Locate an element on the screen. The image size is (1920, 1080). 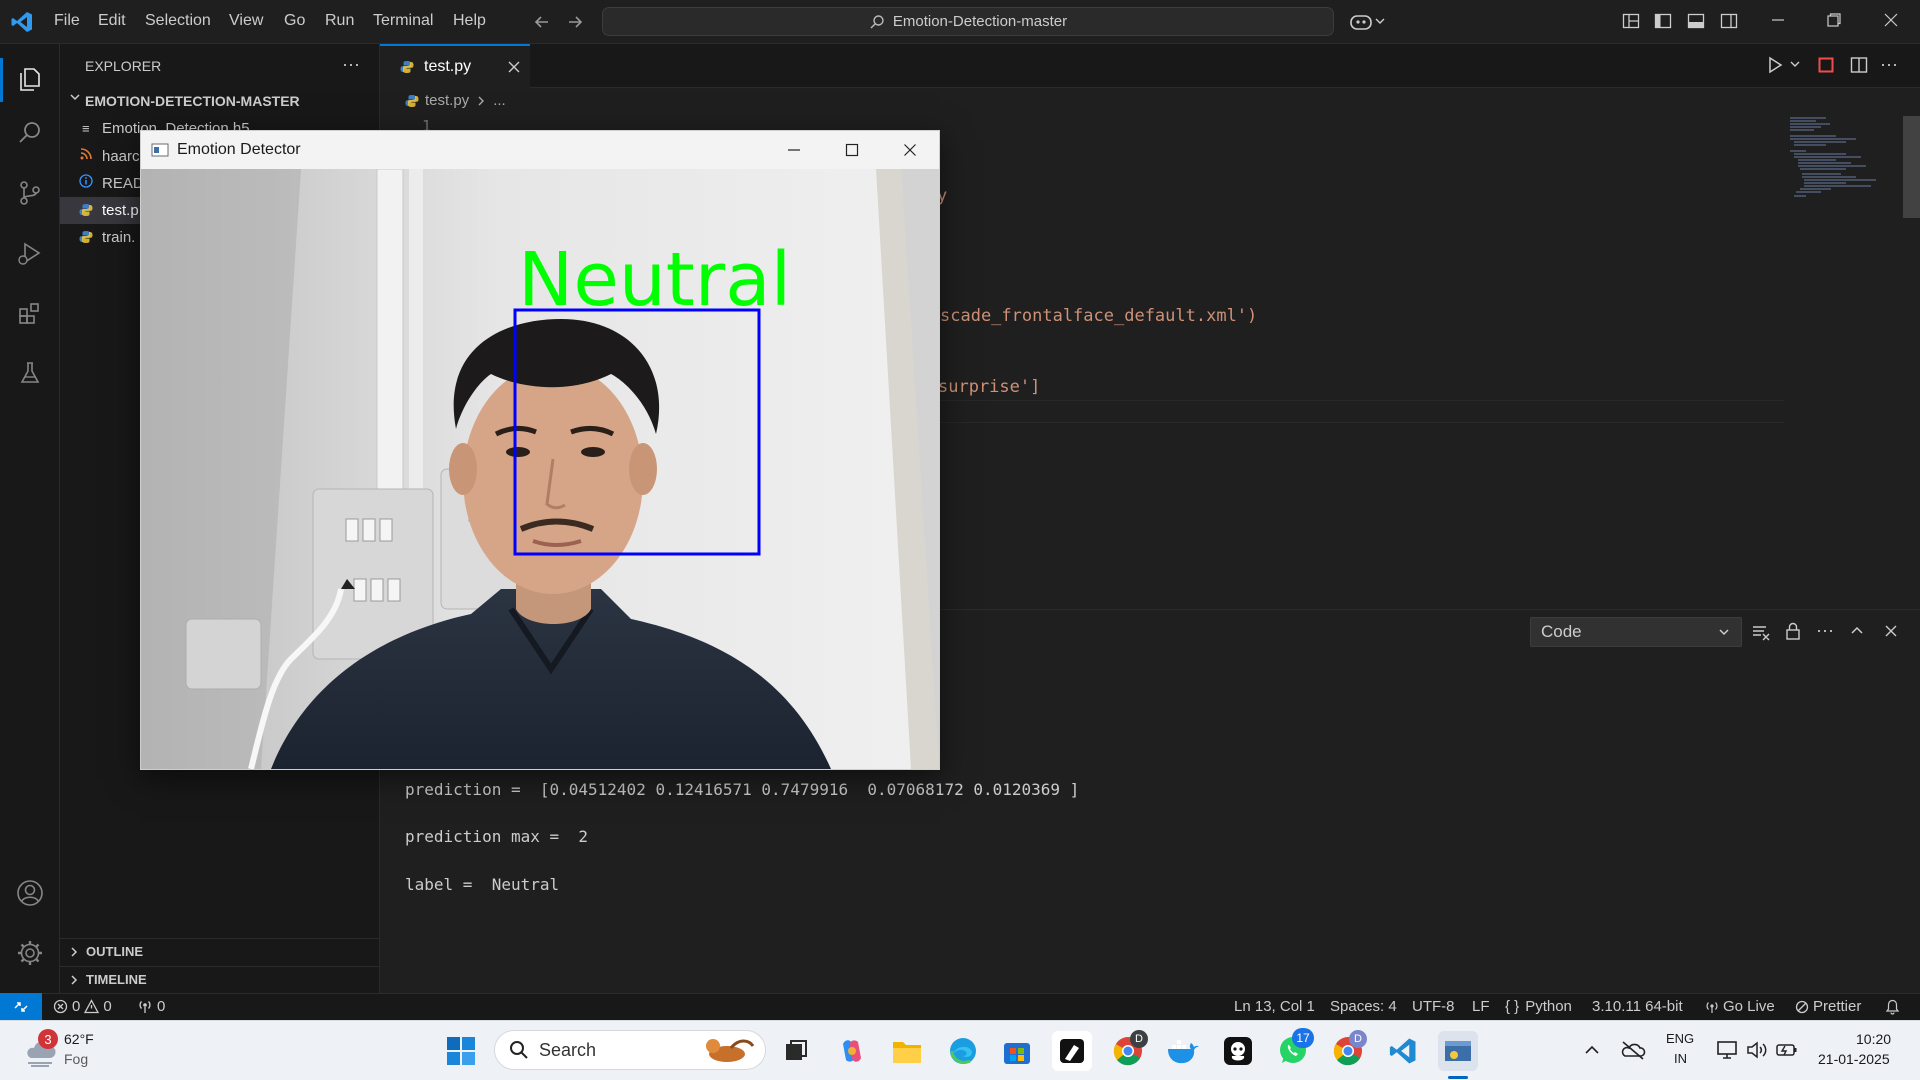
stop-icon is located at coordinates (1826, 65).